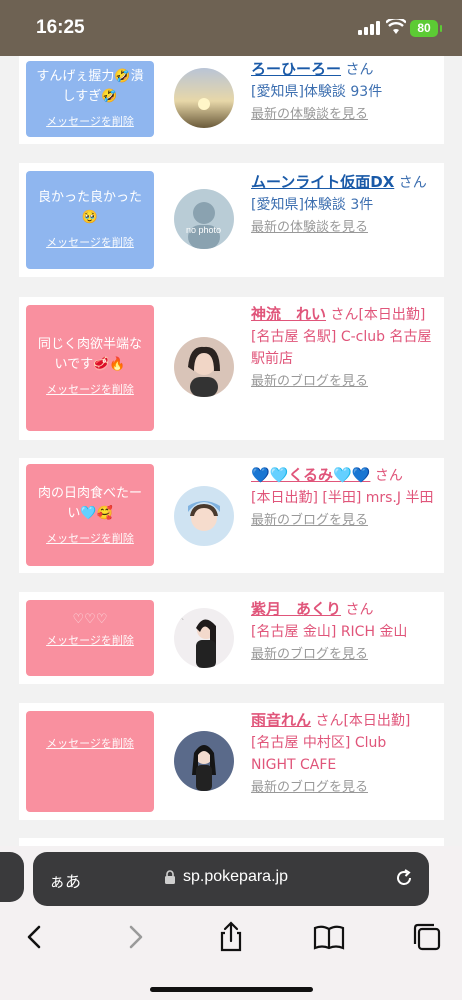 The height and width of the screenshot is (1000, 462). I want to click on user-detail: [名古屋 中村区] Club NIGHT CAFE, so click(319, 754).